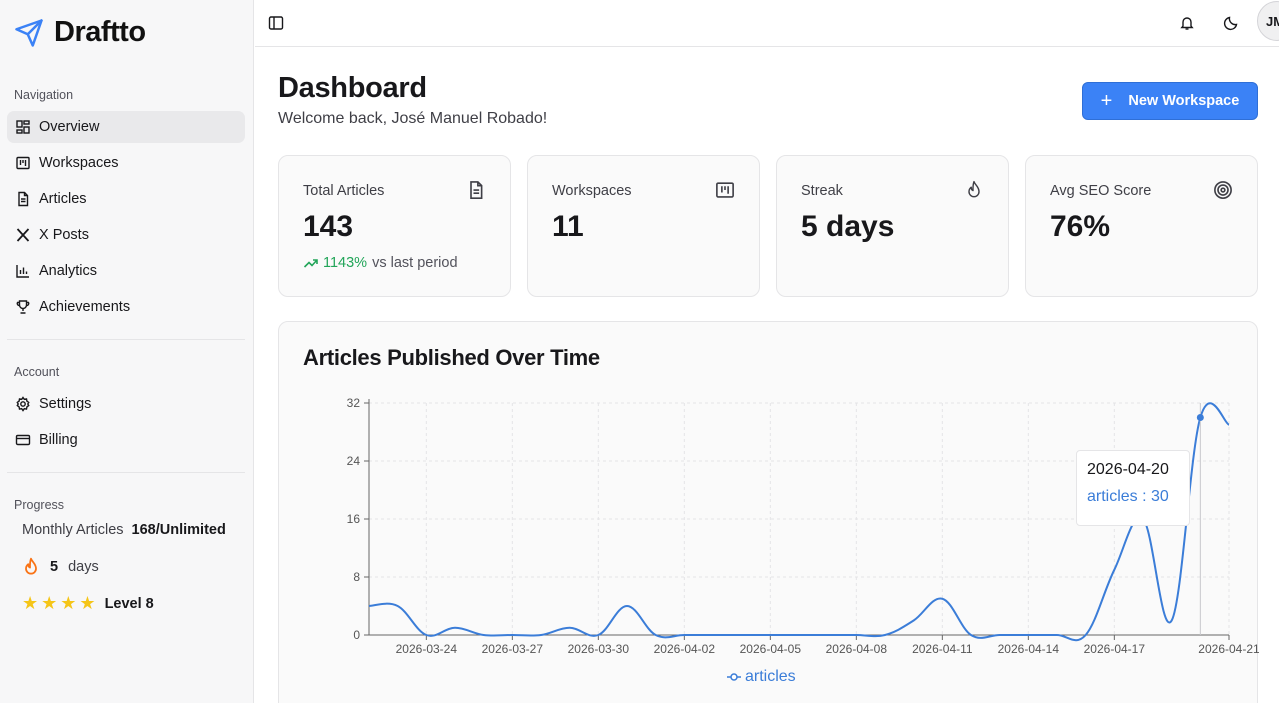 The width and height of the screenshot is (1279, 703). What do you see at coordinates (822, 191) in the screenshot?
I see `stat-title: Streak` at bounding box center [822, 191].